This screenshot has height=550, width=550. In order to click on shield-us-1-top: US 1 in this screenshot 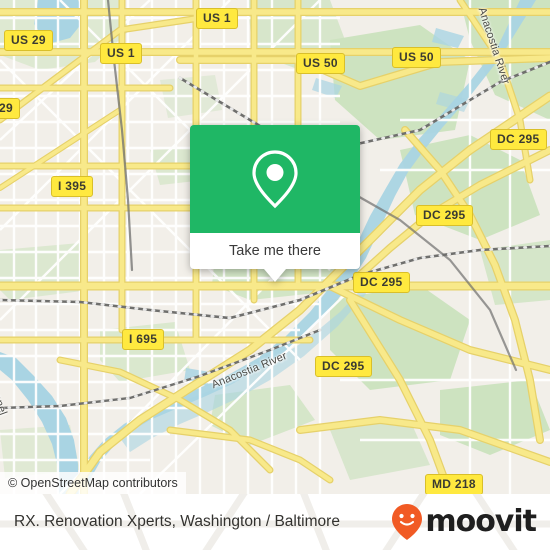, I will do `click(217, 18)`.